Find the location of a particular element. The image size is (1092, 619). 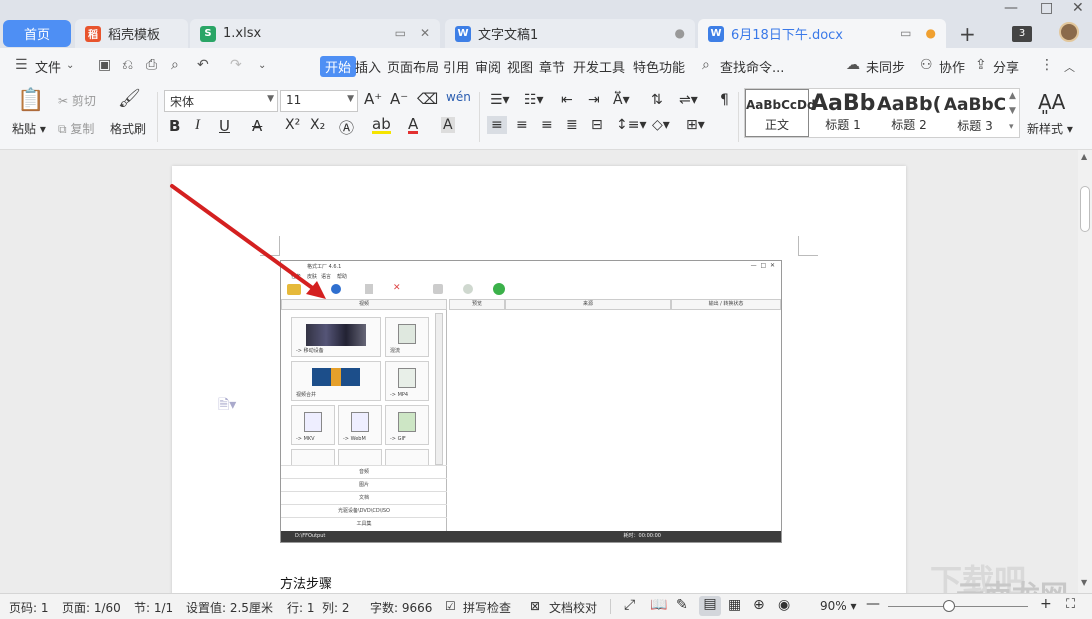

edit-mode-icon: ✎ is located at coordinates (682, 605).